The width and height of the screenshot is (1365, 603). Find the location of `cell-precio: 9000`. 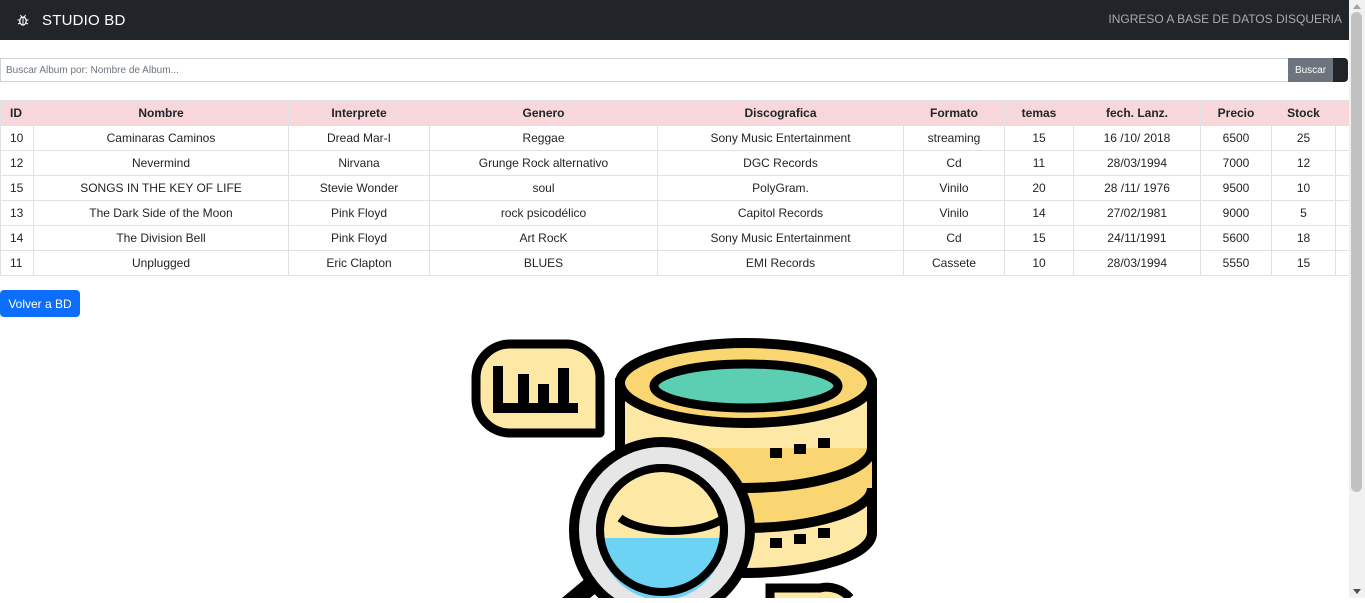

cell-precio: 9000 is located at coordinates (1236, 213).